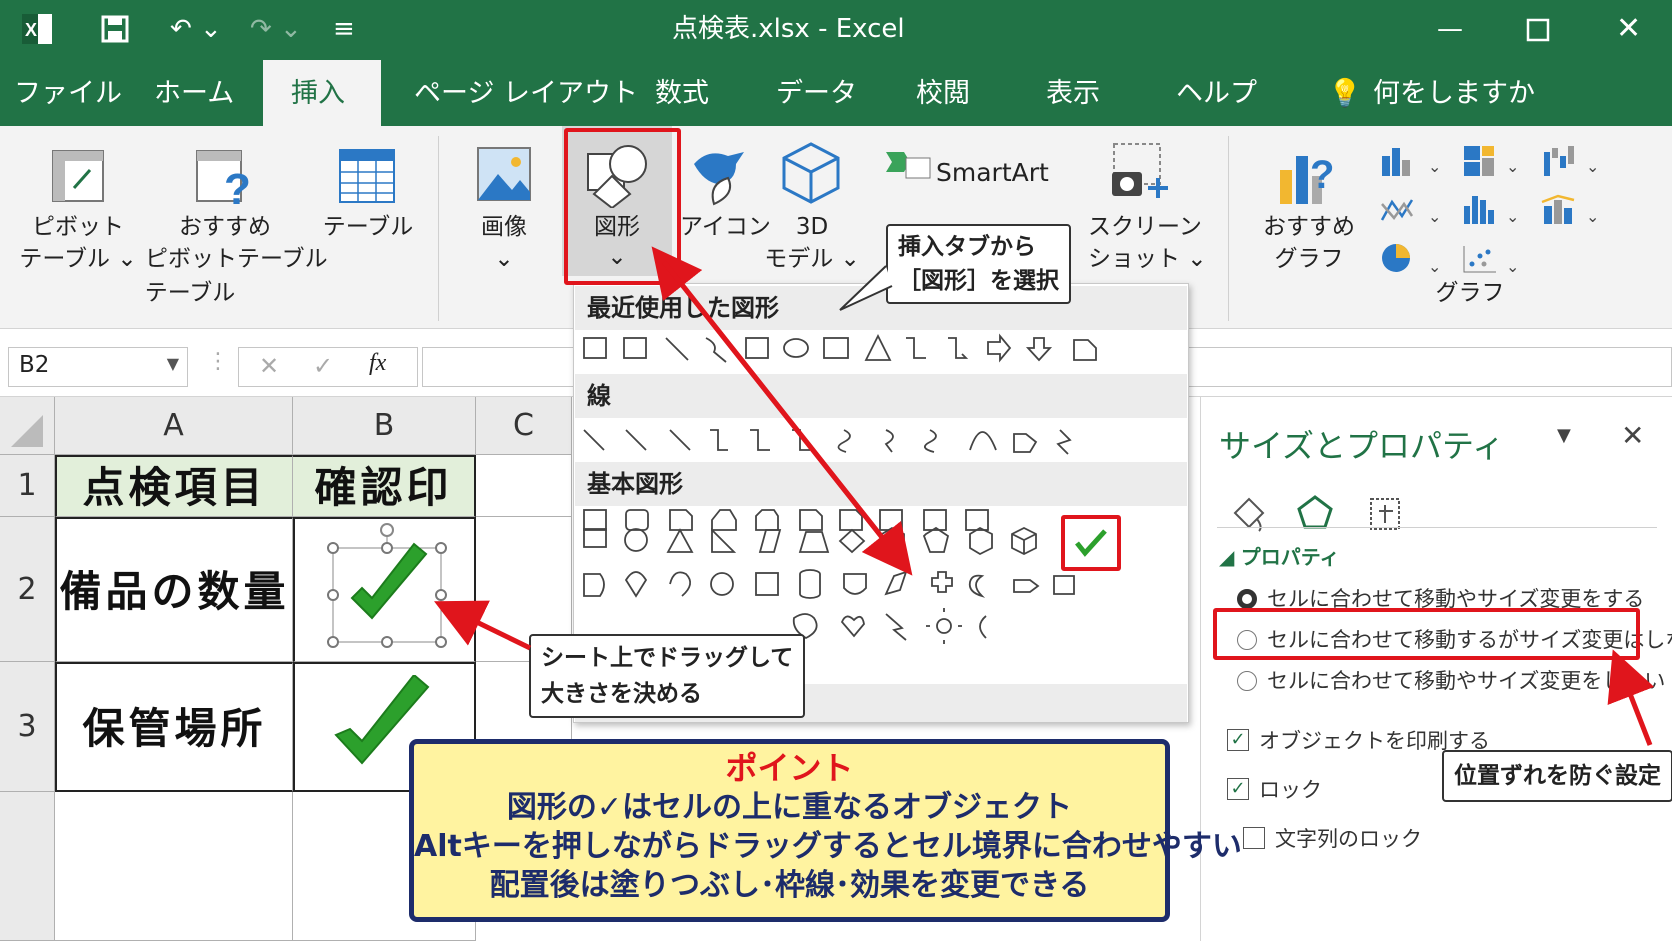 This screenshot has width=1672, height=941. What do you see at coordinates (98, 367) in the screenshot?
I see `name-box: B2 ▼` at bounding box center [98, 367].